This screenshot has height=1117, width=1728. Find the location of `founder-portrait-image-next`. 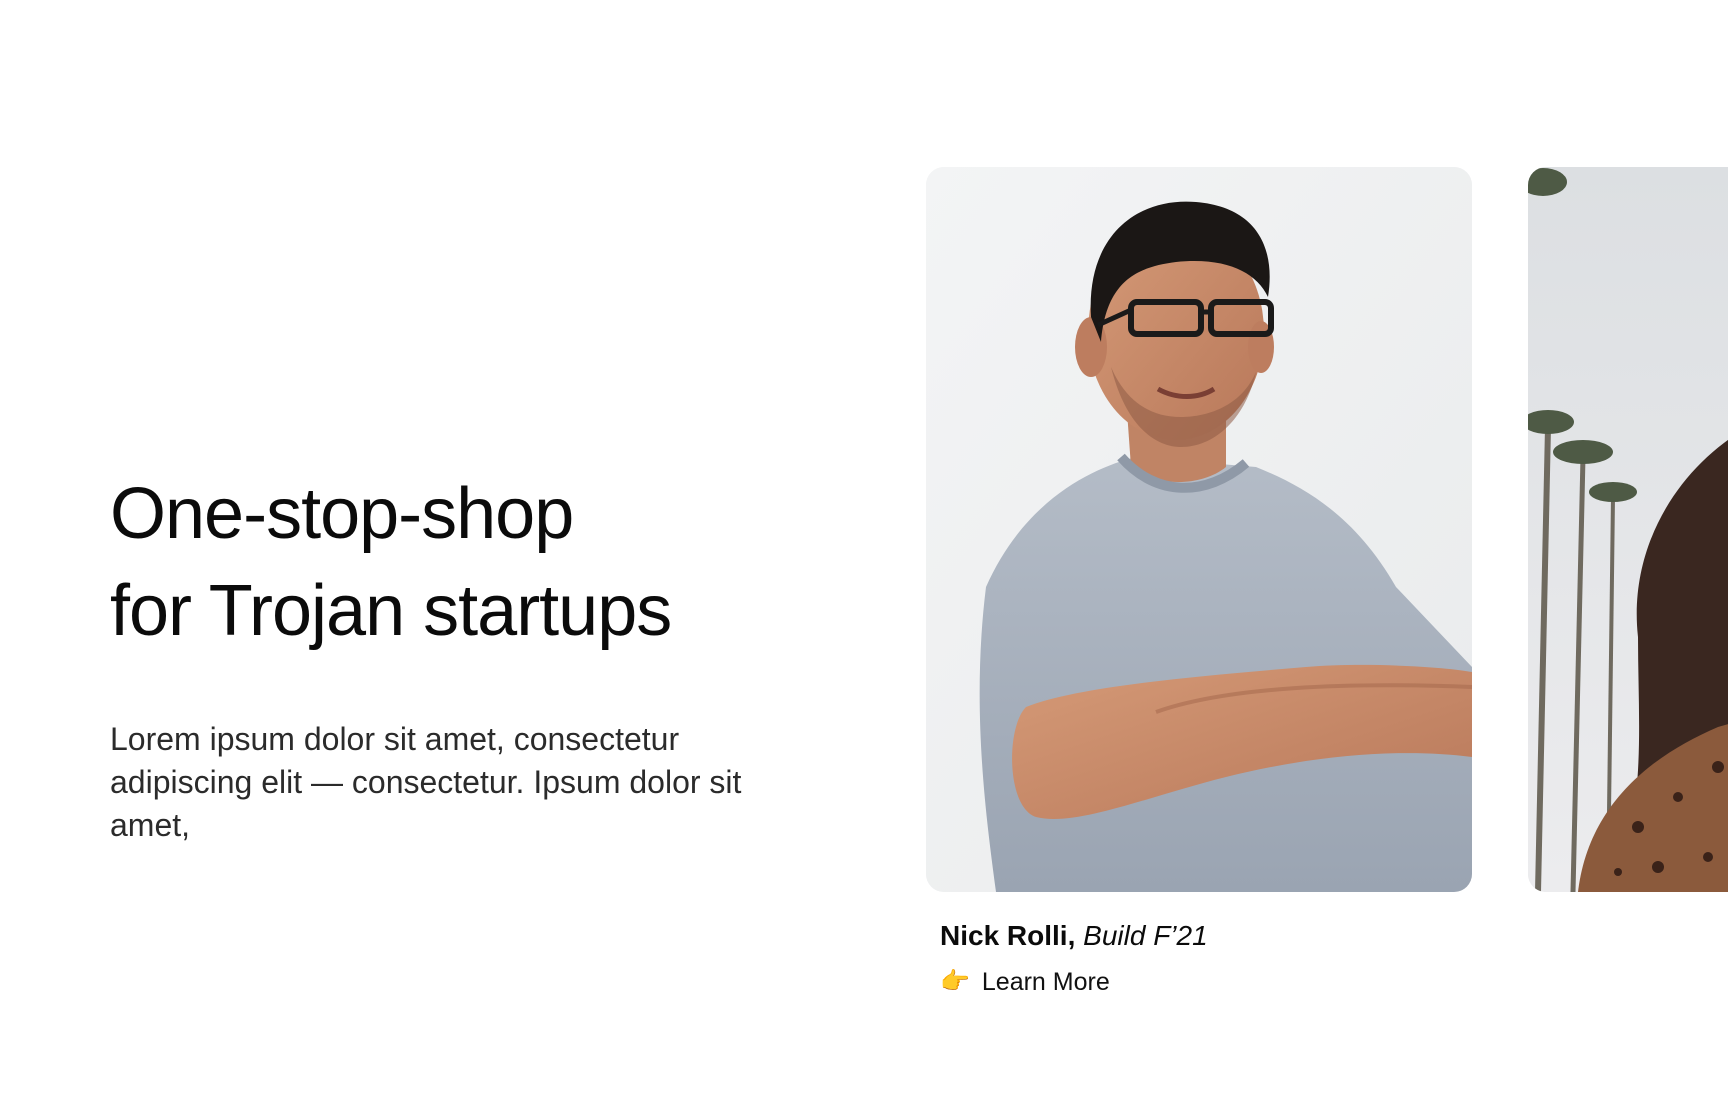

founder-portrait-image-next is located at coordinates (1628, 529).